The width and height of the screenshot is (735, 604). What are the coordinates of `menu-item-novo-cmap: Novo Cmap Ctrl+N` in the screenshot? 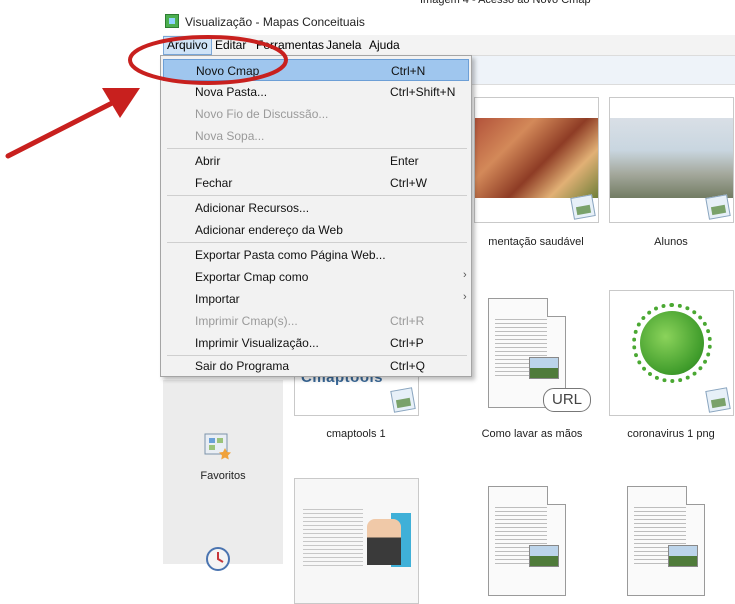 It's located at (316, 70).